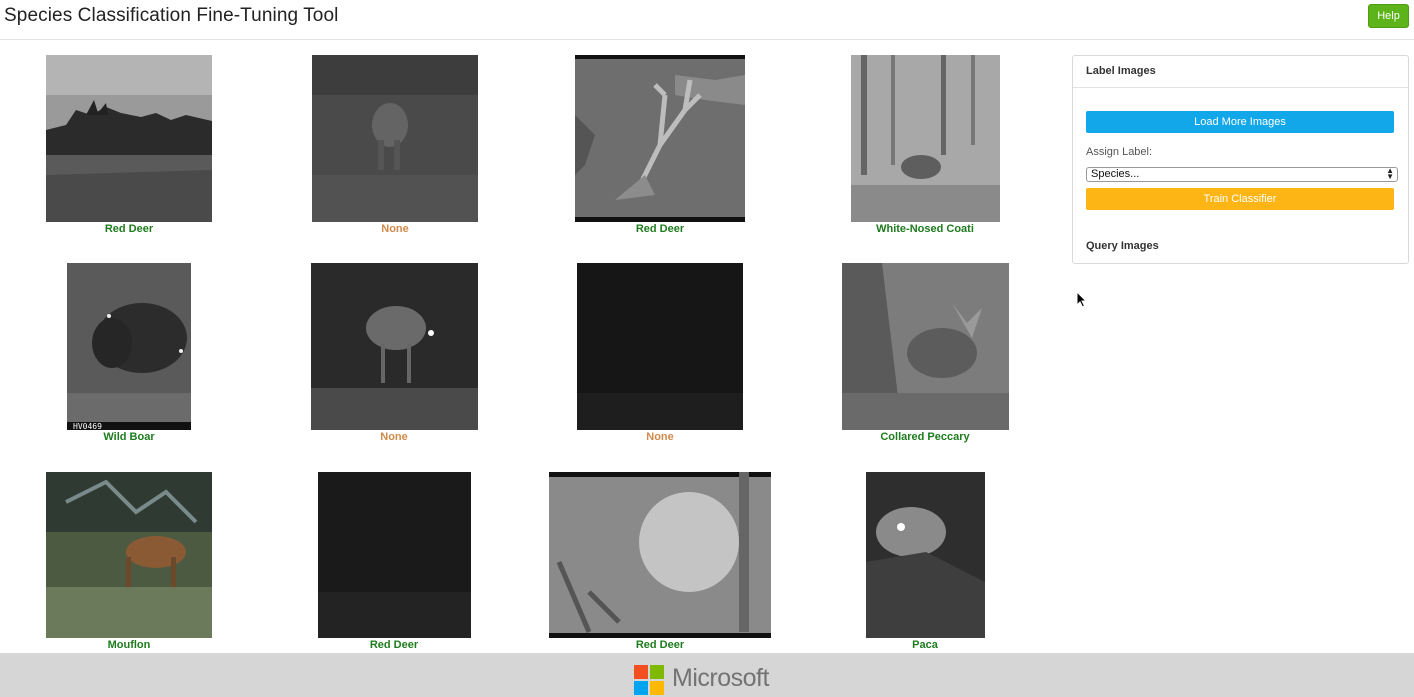 The height and width of the screenshot is (697, 1414). What do you see at coordinates (925, 437) in the screenshot?
I see `image-label: Collared Peccary` at bounding box center [925, 437].